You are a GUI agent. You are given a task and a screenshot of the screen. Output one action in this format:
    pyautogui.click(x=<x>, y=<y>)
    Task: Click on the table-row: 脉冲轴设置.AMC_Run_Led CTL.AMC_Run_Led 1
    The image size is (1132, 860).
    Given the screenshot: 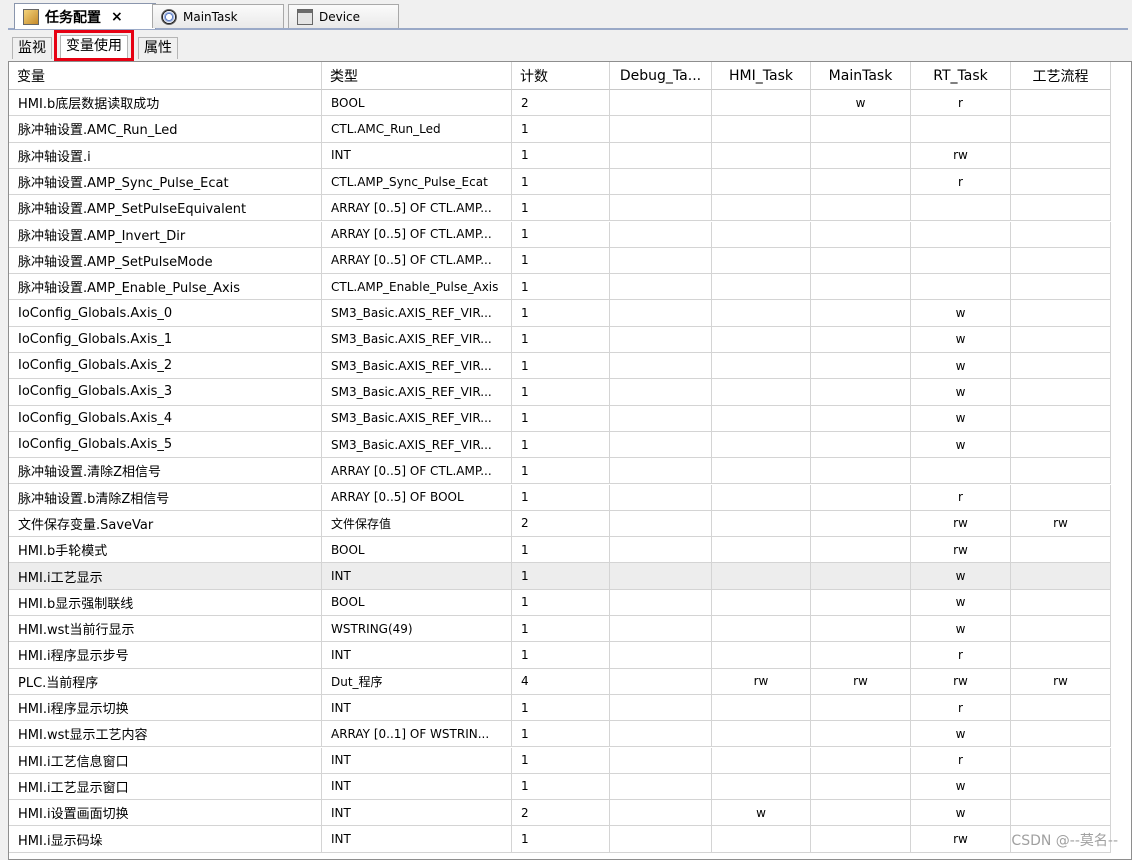 What is the action you would take?
    pyautogui.click(x=560, y=129)
    